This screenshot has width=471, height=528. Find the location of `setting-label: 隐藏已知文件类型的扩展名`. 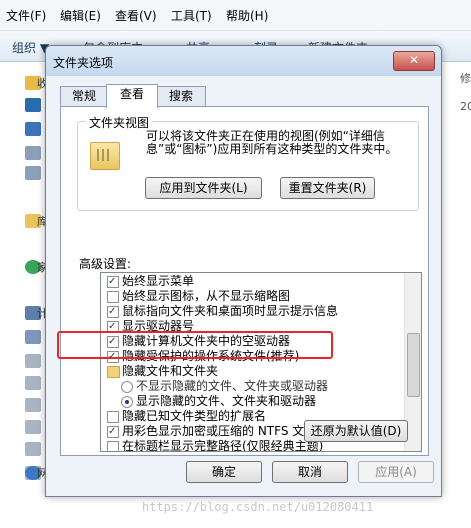

setting-label: 隐藏已知文件类型的扩展名 is located at coordinates (194, 416).